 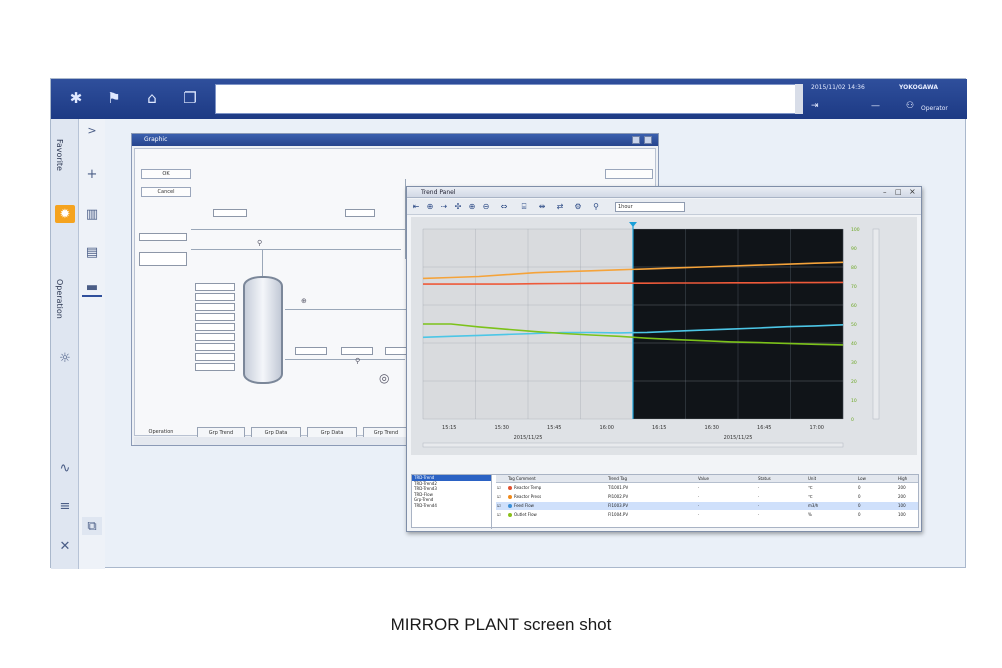 I want to click on user-label: Operator, so click(x=934, y=108).